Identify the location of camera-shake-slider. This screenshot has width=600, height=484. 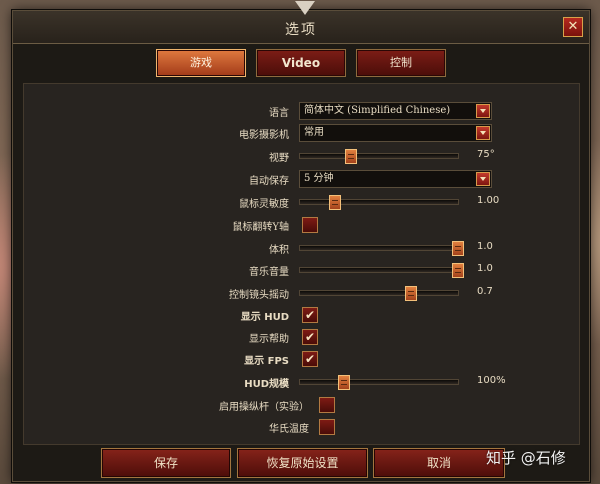
(379, 293).